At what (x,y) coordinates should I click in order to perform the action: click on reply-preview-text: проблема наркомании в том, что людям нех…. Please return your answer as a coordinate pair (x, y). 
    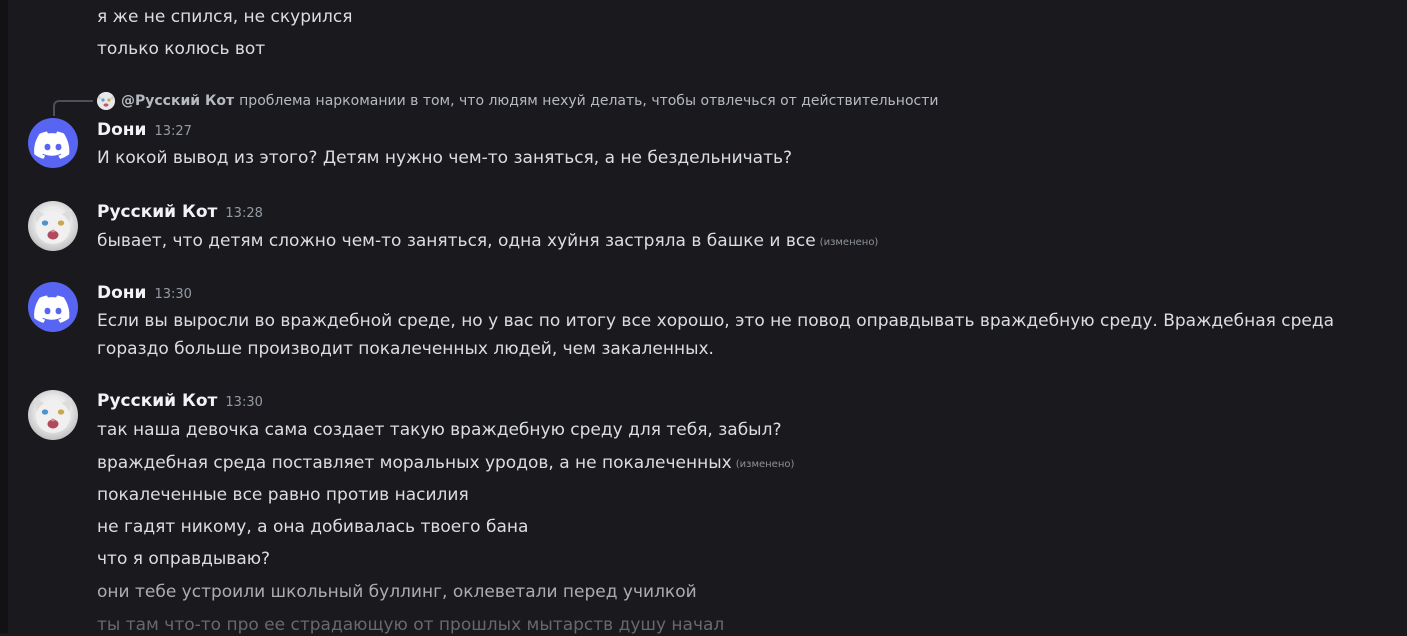
    Looking at the image, I should click on (588, 101).